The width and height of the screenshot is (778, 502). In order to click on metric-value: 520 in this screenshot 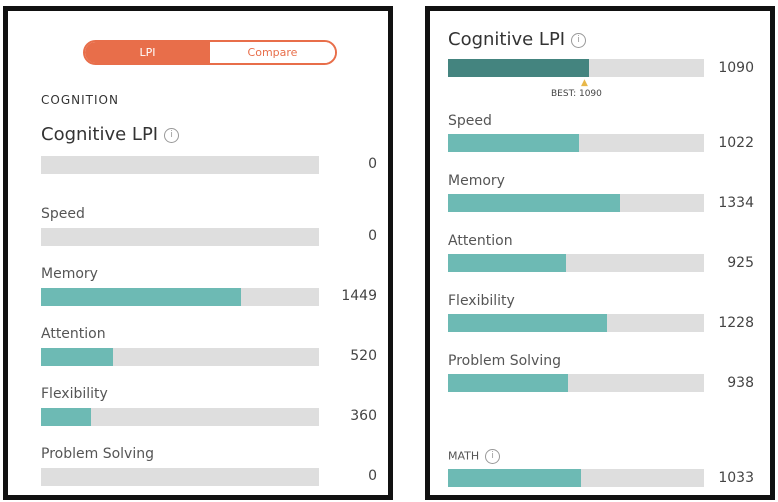, I will do `click(363, 356)`.